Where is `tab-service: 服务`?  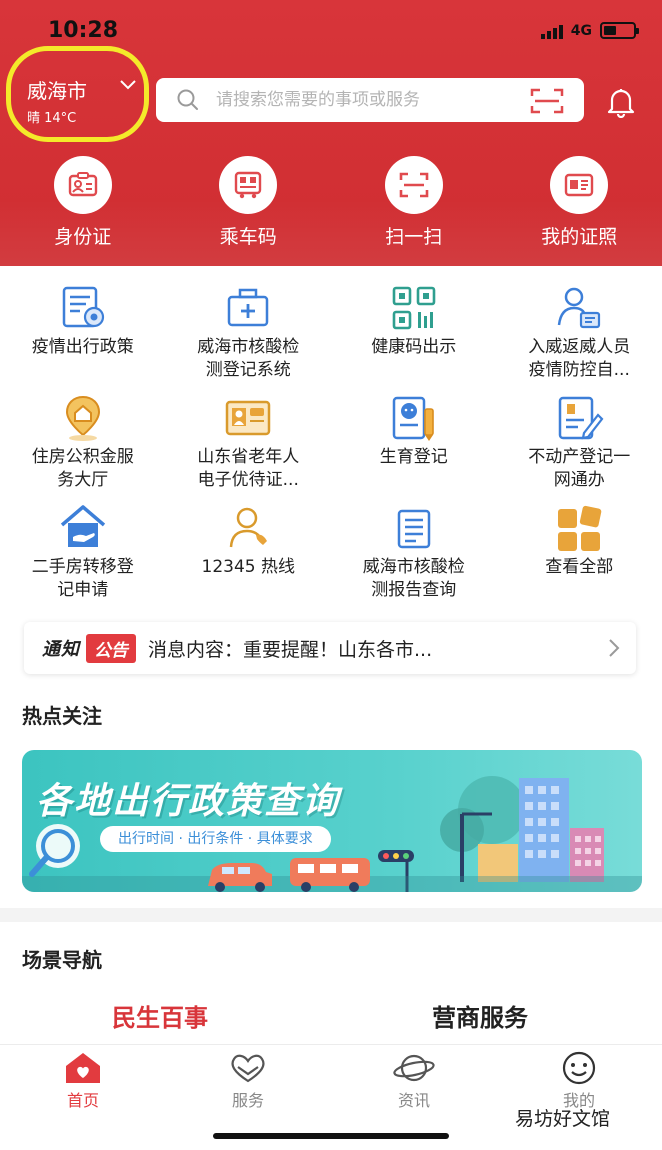
tab-service: 服务 is located at coordinates (248, 1081).